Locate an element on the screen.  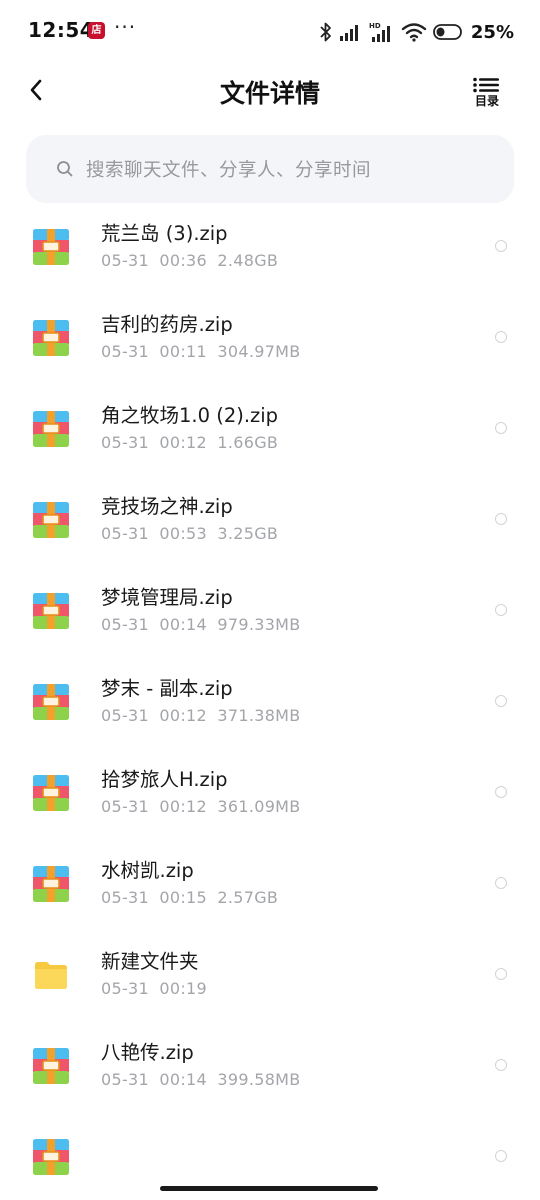
file-name: 角之牧场1.0 (2).zip is located at coordinates (190, 415).